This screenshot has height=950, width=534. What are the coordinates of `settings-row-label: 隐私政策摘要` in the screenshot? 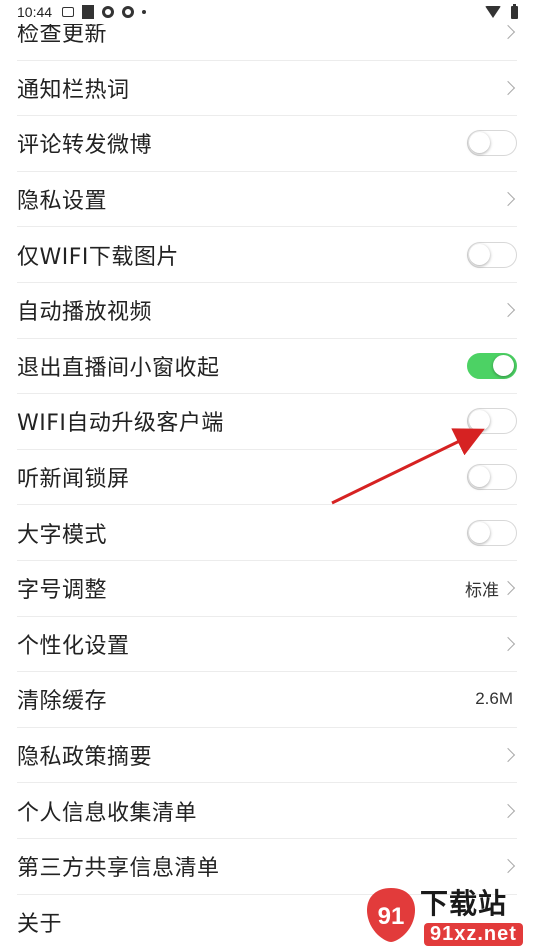 It's located at (85, 758).